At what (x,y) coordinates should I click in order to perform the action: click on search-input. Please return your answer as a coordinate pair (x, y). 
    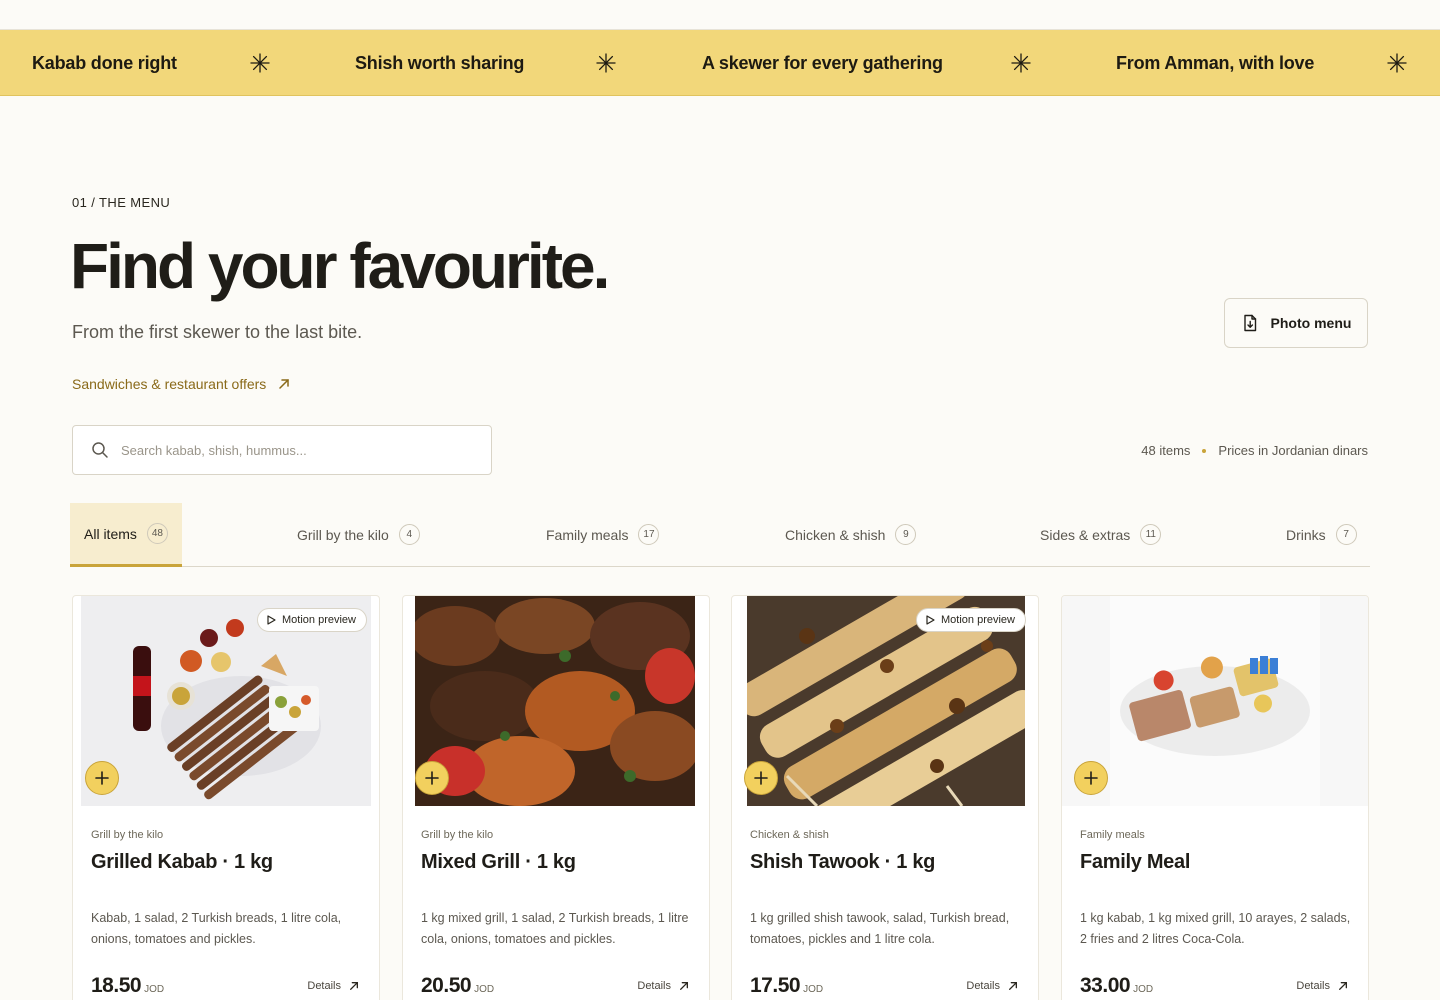
    Looking at the image, I should click on (306, 450).